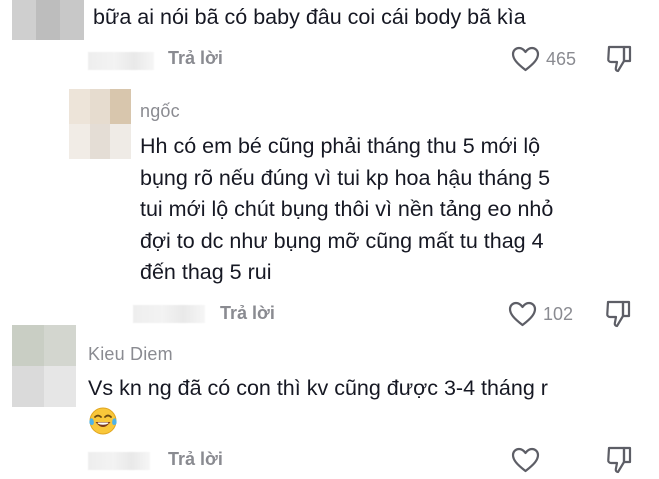 This screenshot has height=479, width=659. Describe the element at coordinates (558, 314) in the screenshot. I see `like-count: 102` at that location.